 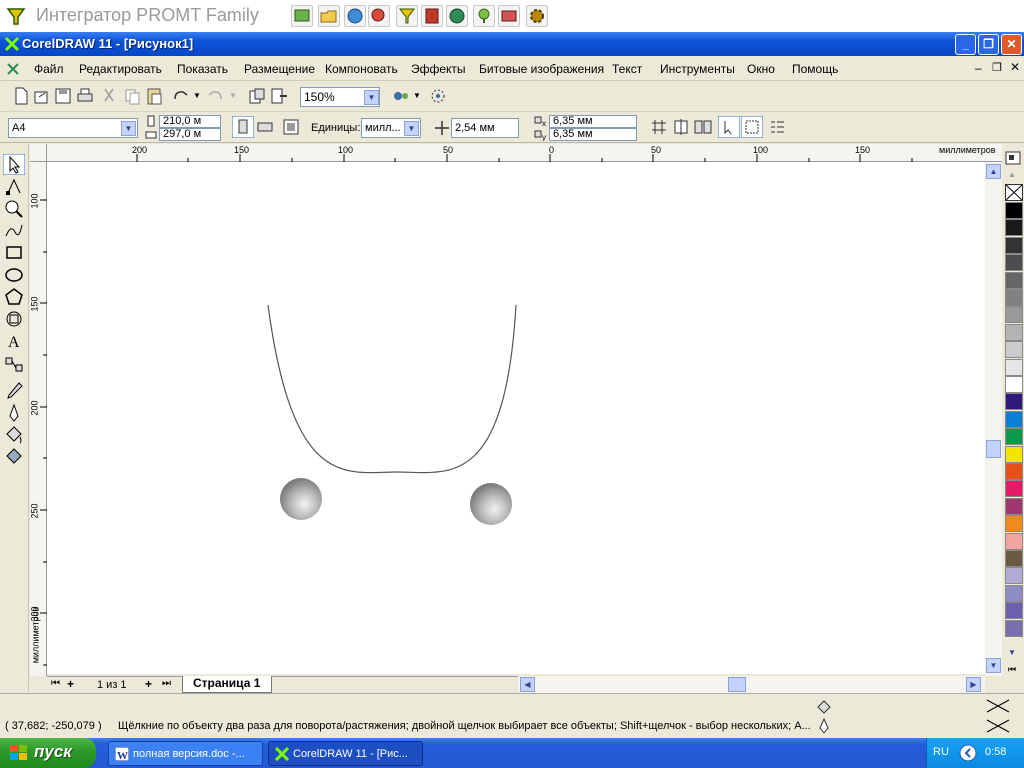 I want to click on options-icon, so click(x=777, y=127).